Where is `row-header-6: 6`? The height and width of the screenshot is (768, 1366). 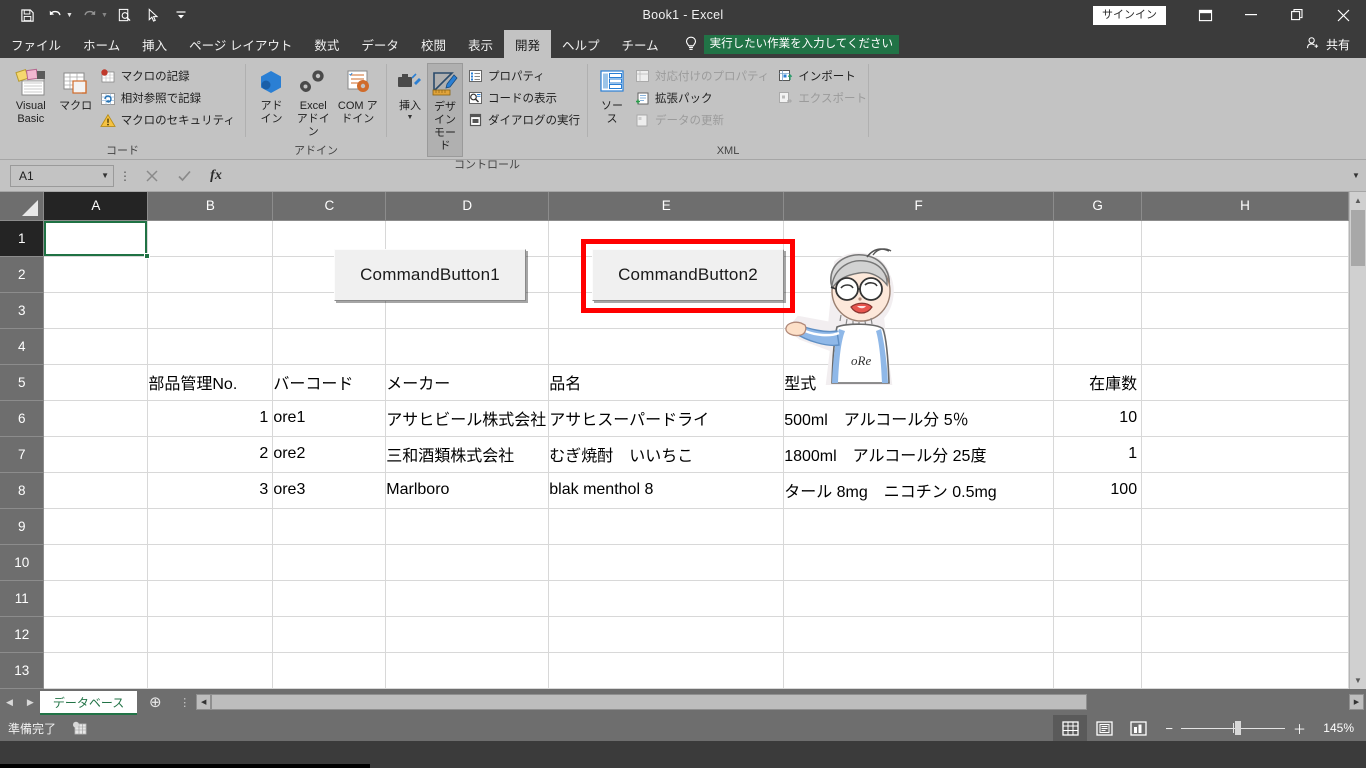
row-header-6: 6 is located at coordinates (22, 418).